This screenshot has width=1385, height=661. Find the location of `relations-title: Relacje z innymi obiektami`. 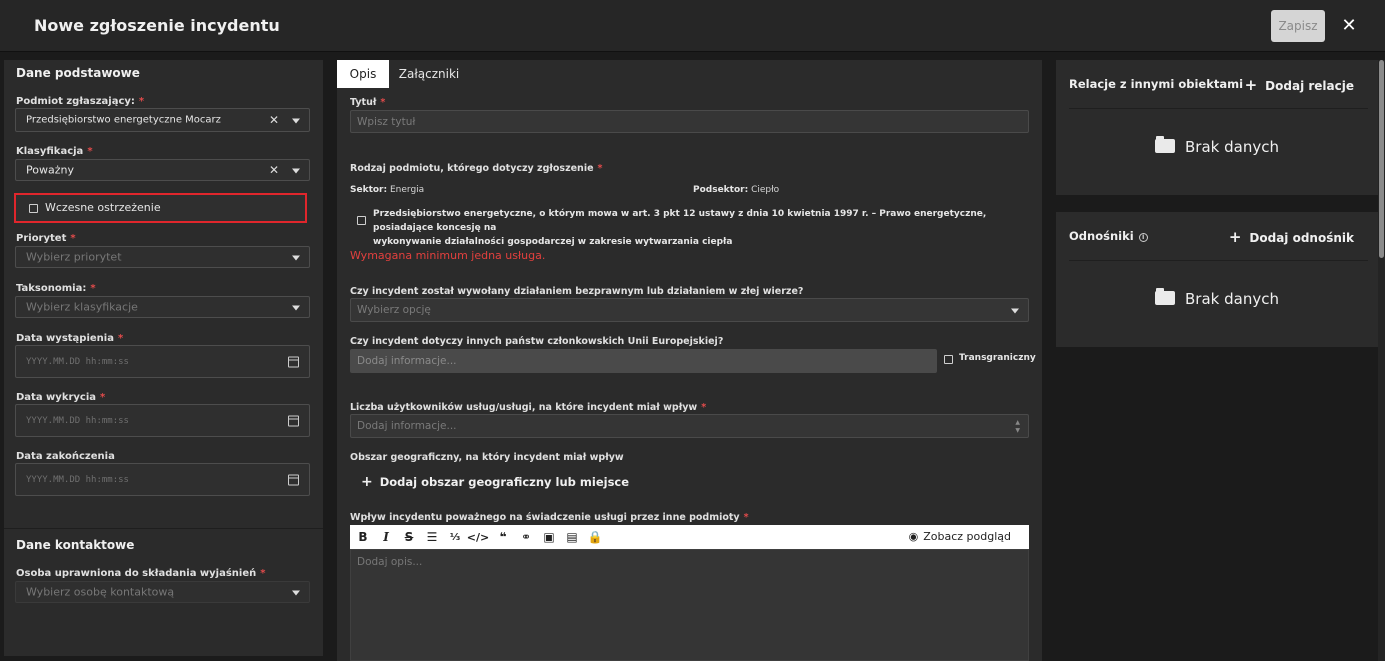

relations-title: Relacje z innymi obiektami is located at coordinates (1156, 84).